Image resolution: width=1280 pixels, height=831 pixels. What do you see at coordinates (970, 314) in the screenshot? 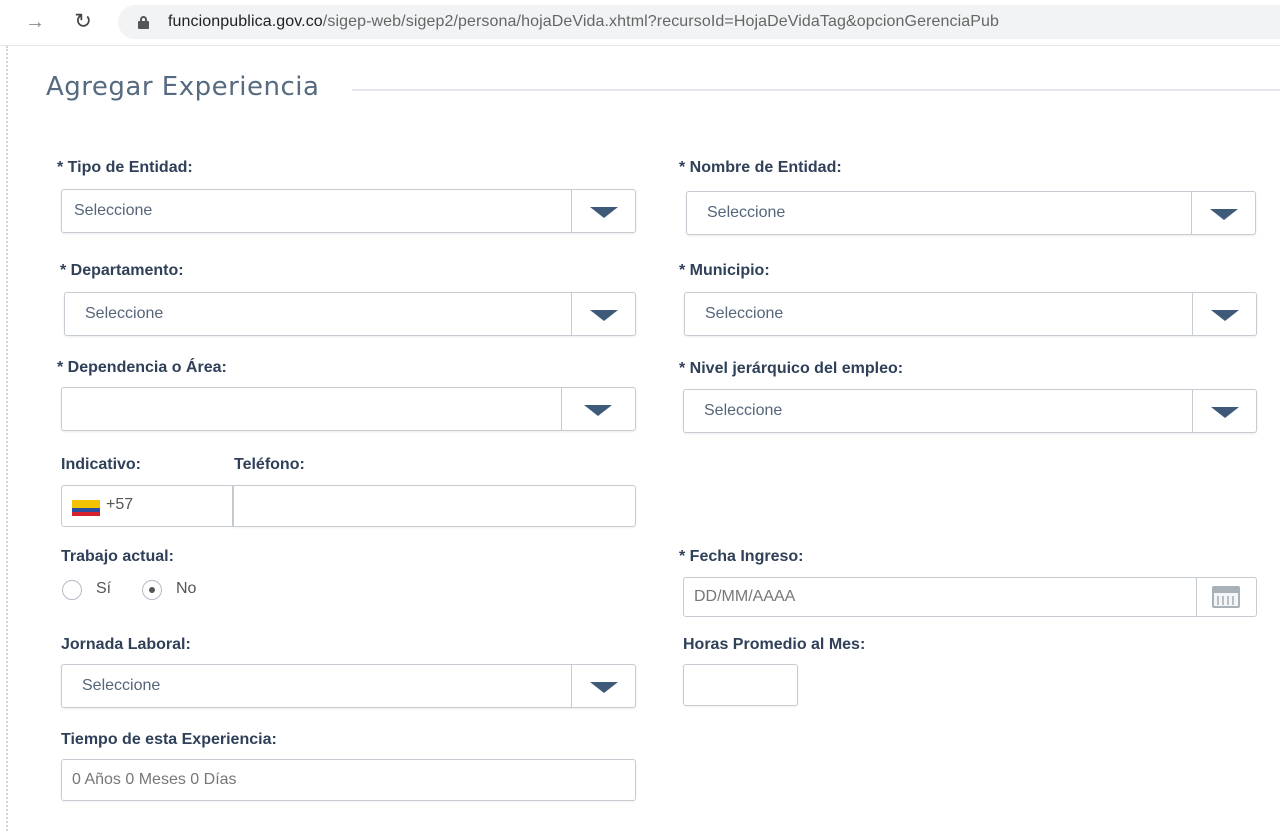
I see `municipio-select: Seleccione` at bounding box center [970, 314].